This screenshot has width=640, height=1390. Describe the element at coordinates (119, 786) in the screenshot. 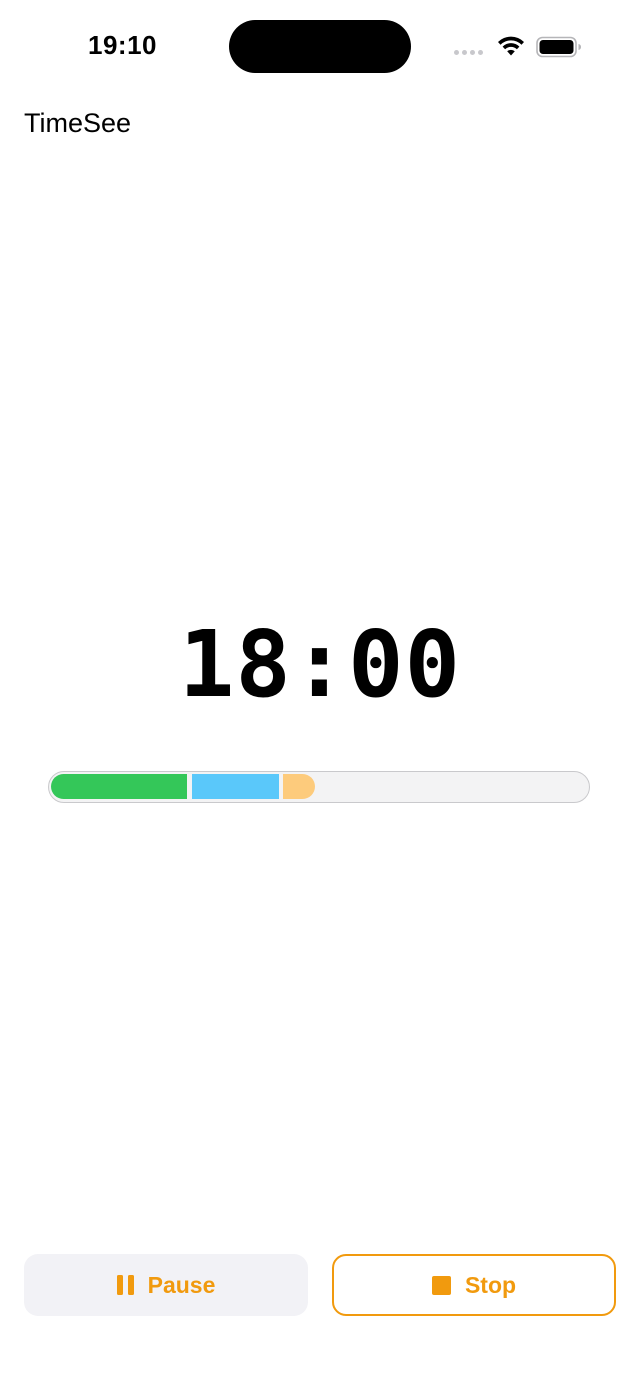

I see `progress-segment-green` at that location.